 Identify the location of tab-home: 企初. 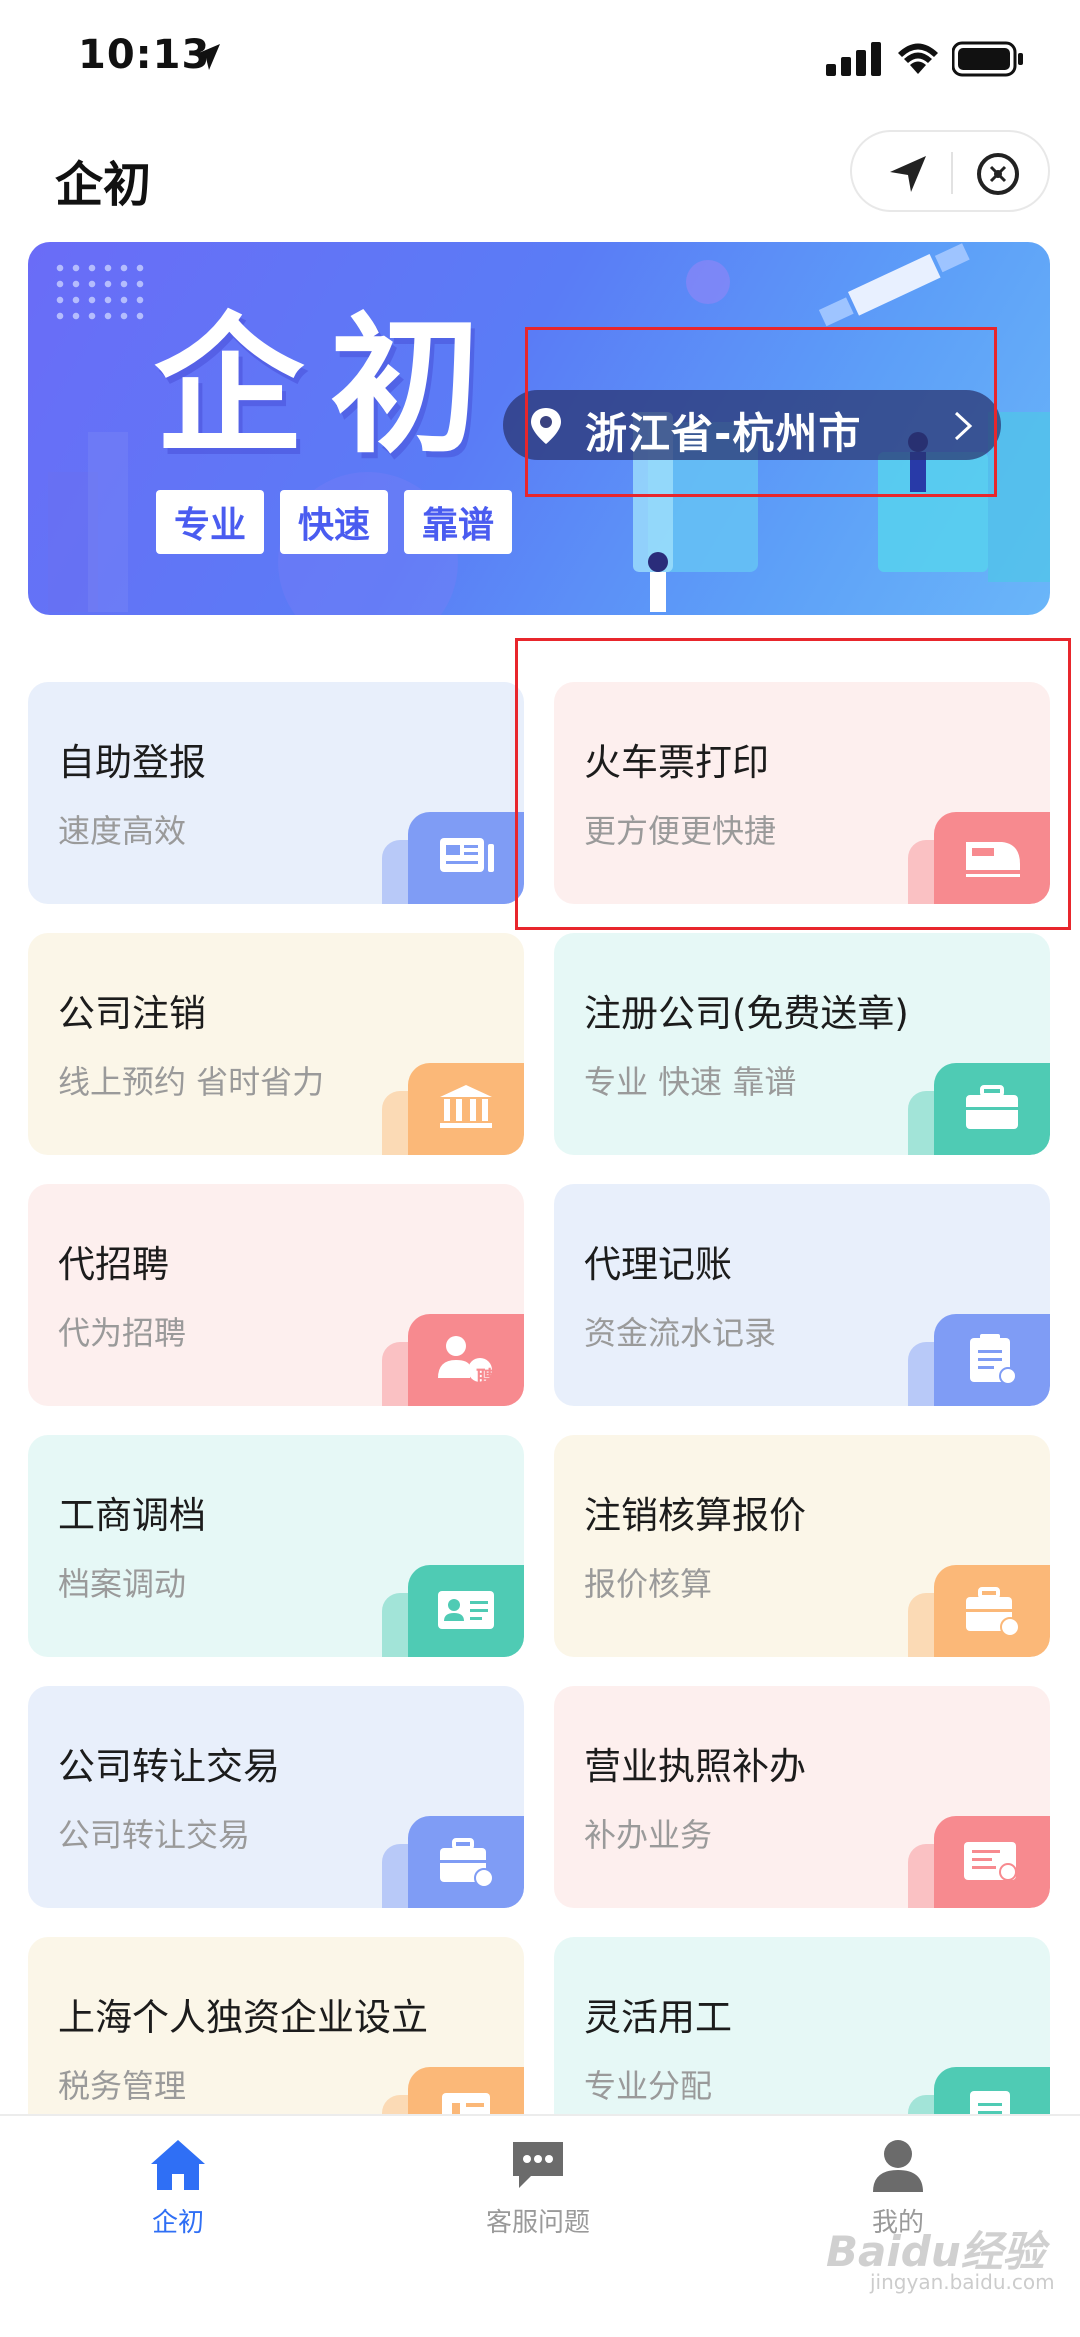
(178, 2187).